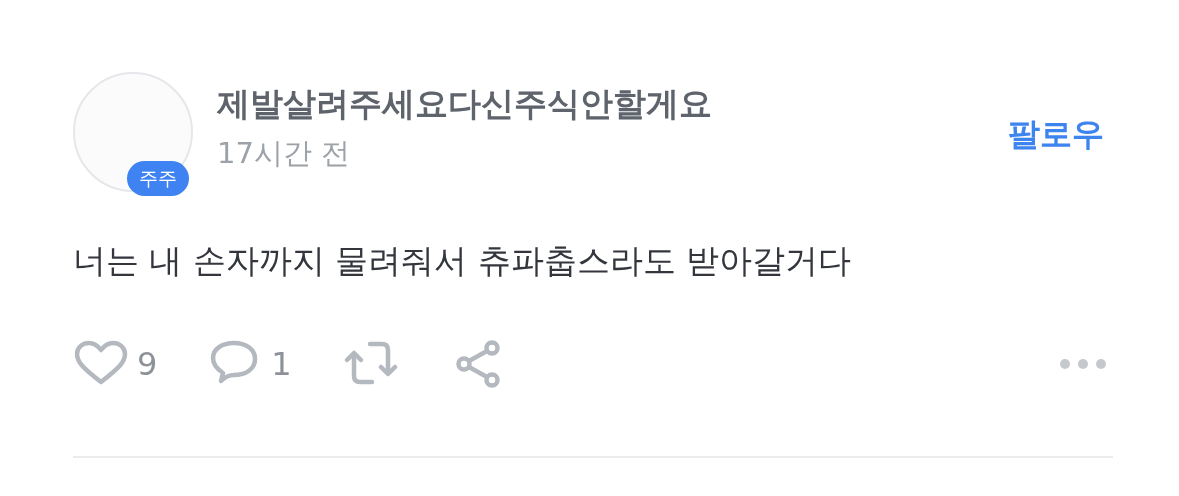  I want to click on follow-button: 팔로우, so click(1056, 134).